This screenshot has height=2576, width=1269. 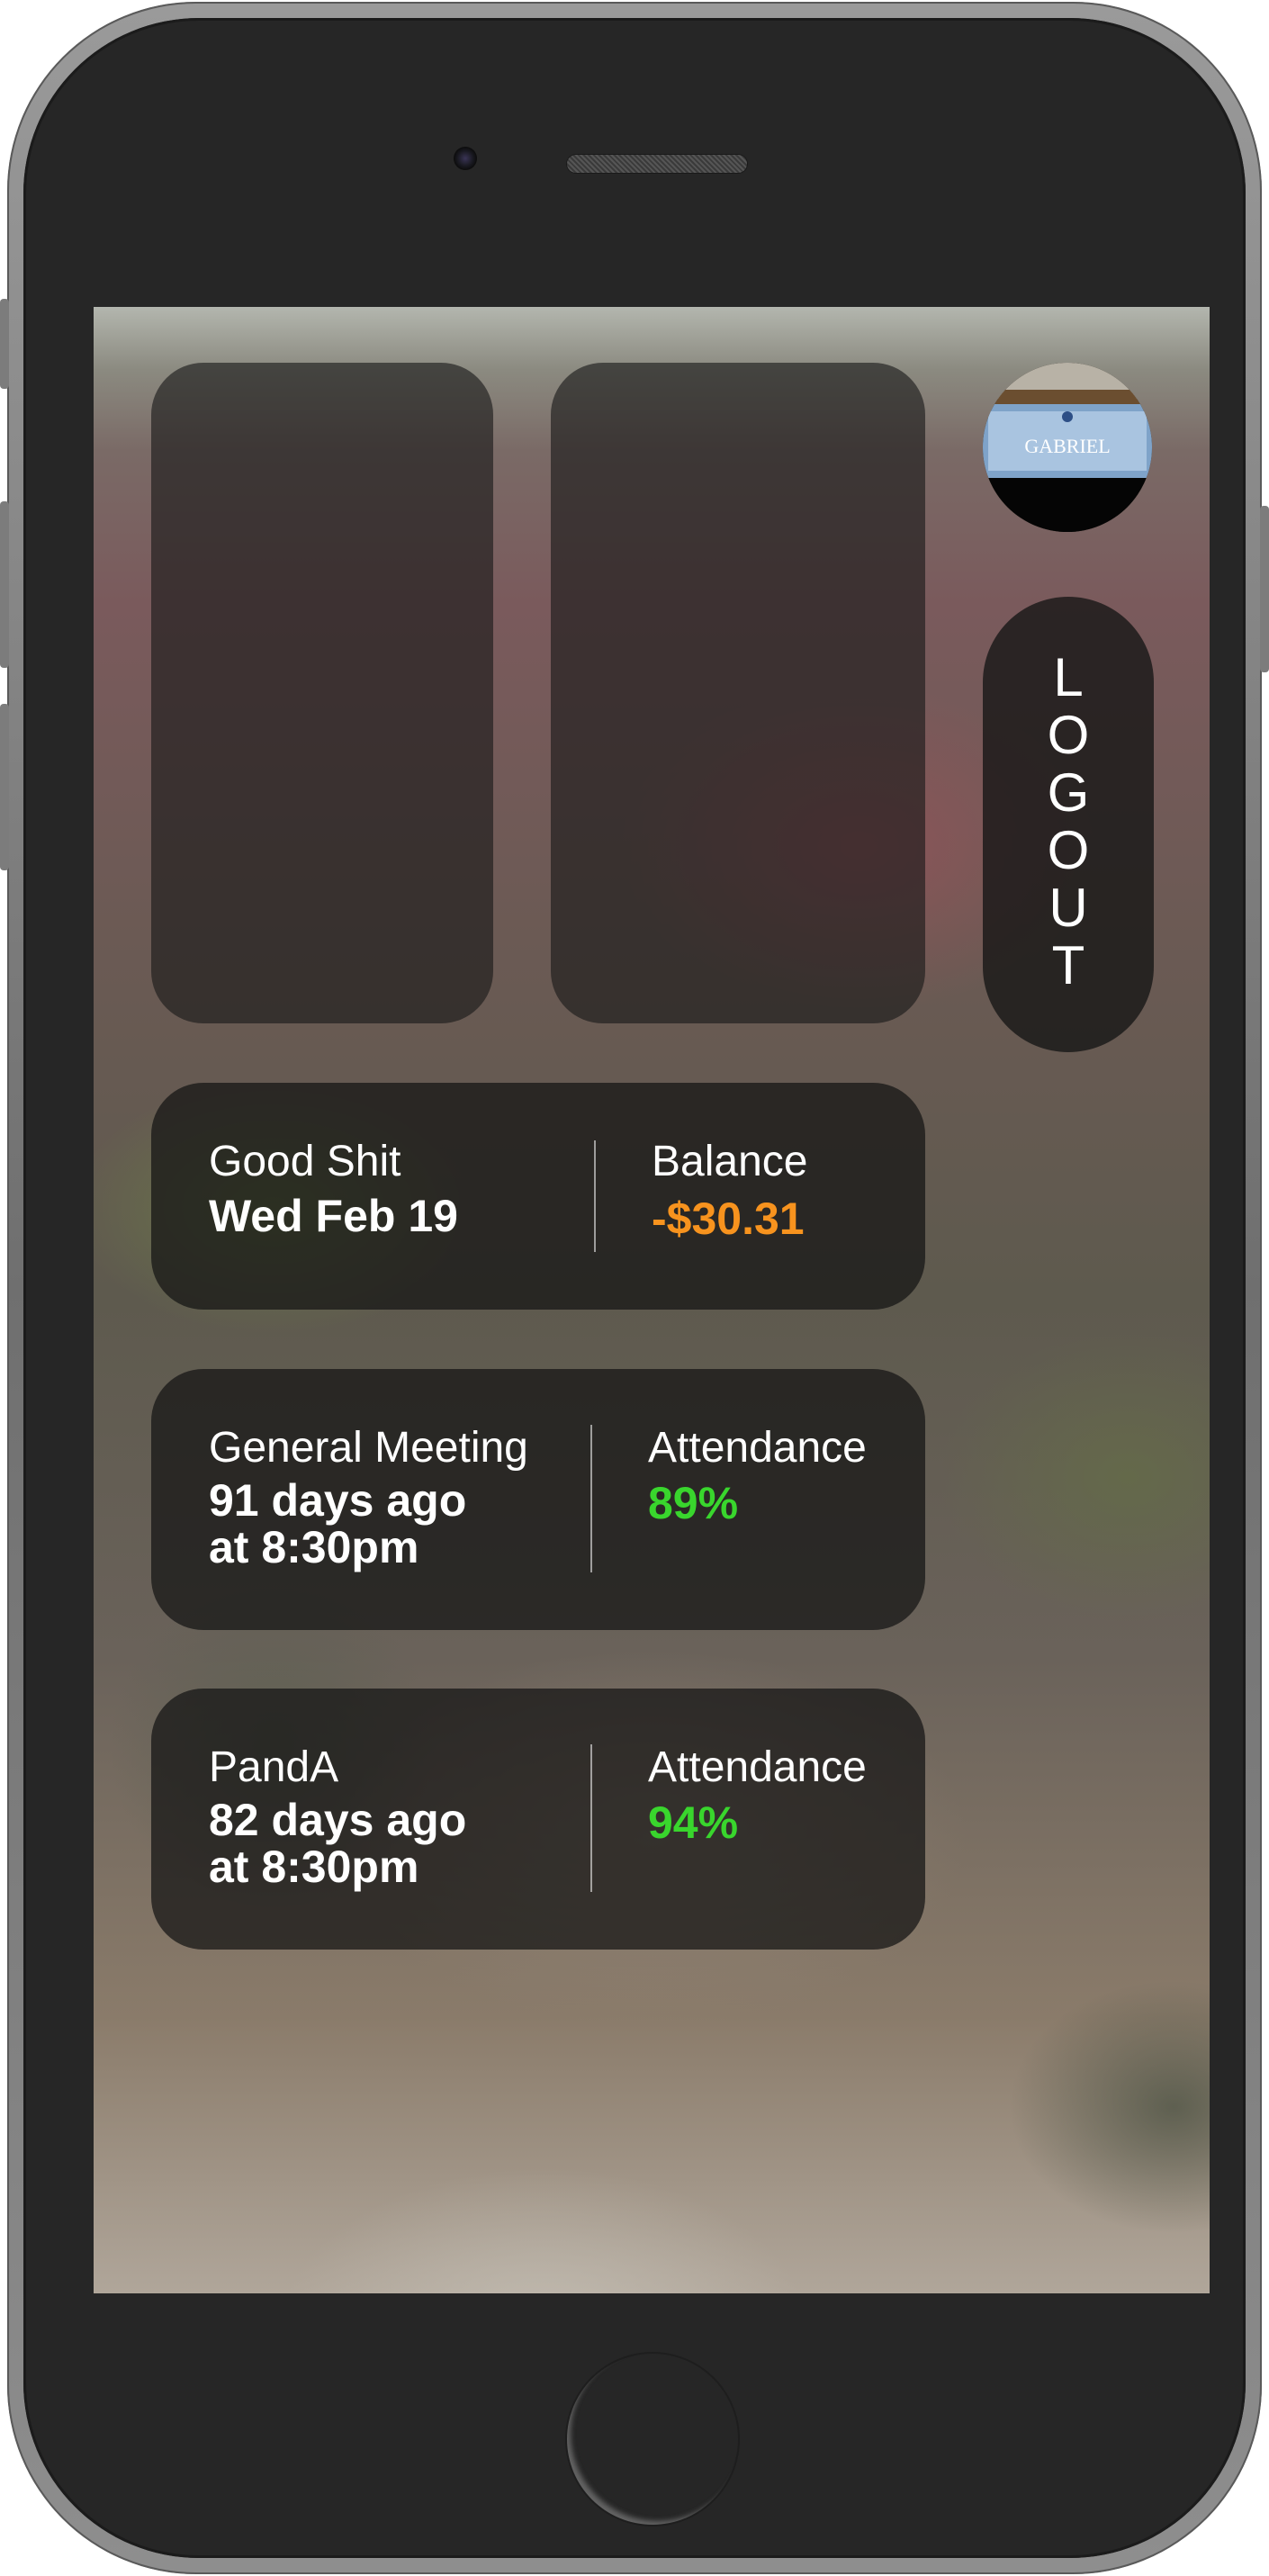 What do you see at coordinates (693, 1822) in the screenshot?
I see `attendance-value: 94%` at bounding box center [693, 1822].